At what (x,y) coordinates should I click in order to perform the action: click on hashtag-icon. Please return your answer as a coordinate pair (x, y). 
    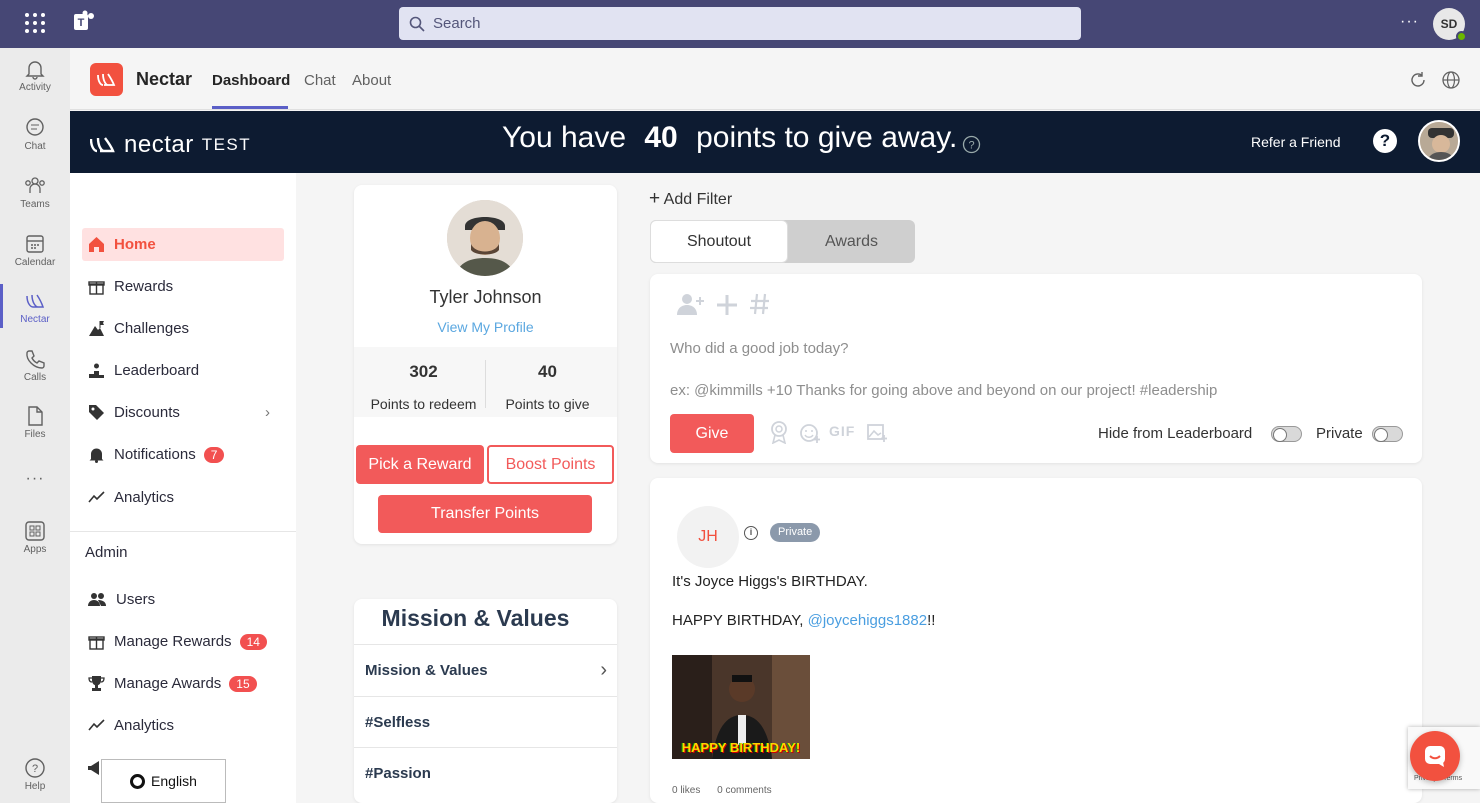
    Looking at the image, I should click on (760, 306).